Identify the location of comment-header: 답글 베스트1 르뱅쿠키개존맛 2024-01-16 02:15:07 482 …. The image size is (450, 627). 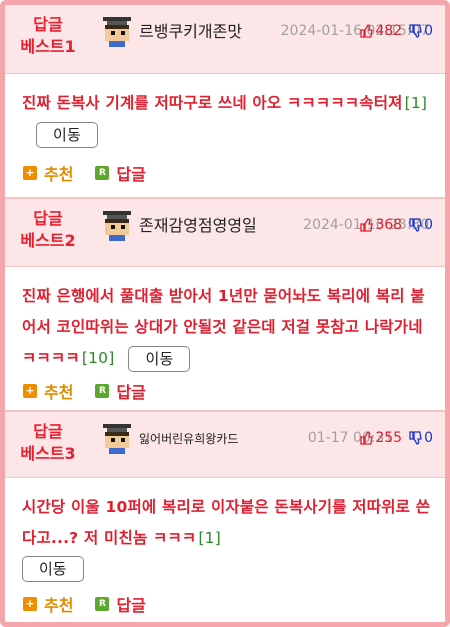
(225, 39).